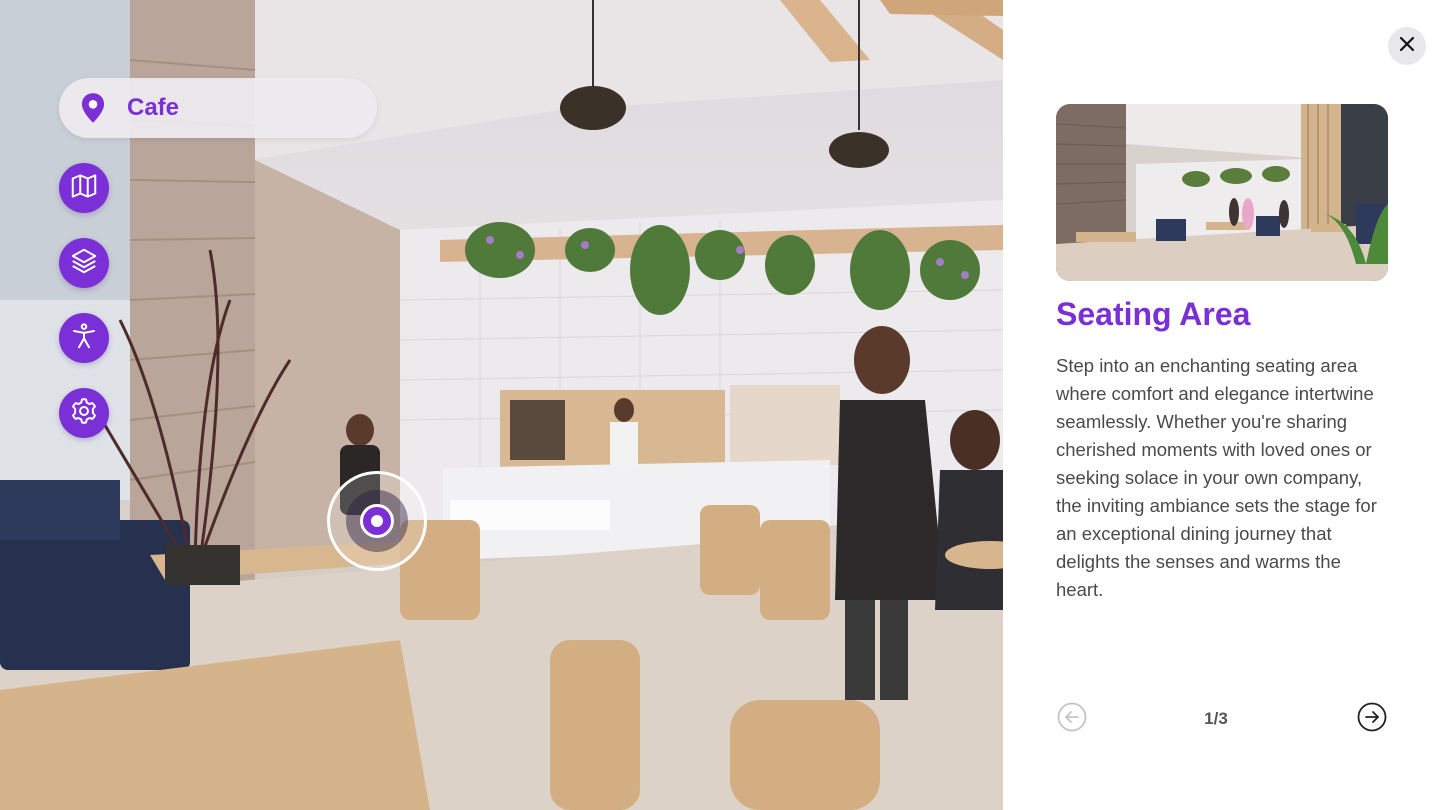 The image size is (1440, 810). Describe the element at coordinates (1216, 718) in the screenshot. I see `pager-count: 1/3` at that location.